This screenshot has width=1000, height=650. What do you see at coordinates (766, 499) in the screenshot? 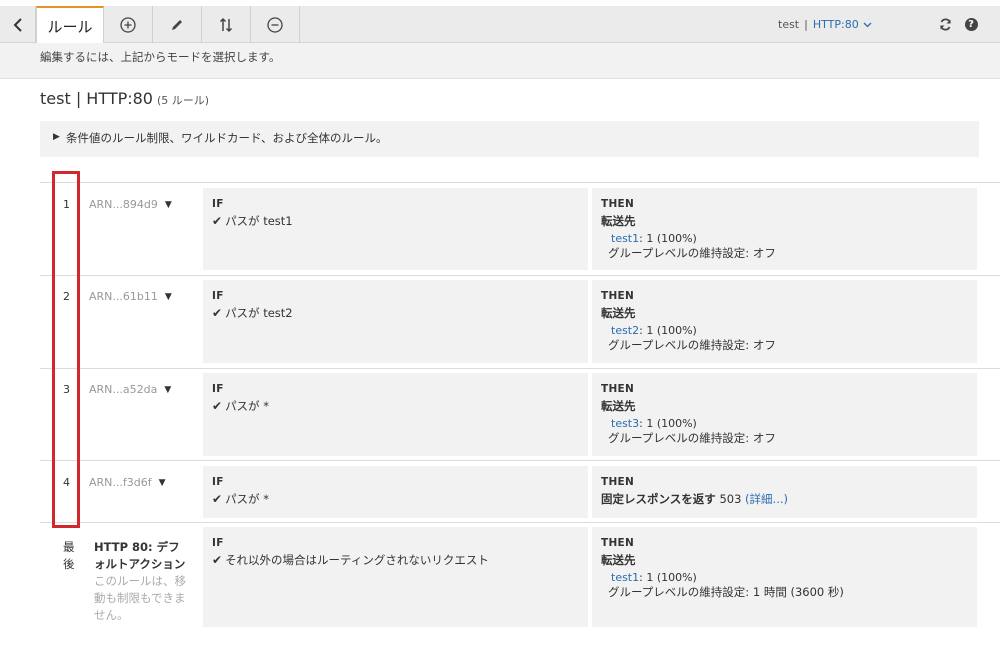
I see `details-link: (詳細...)` at bounding box center [766, 499].